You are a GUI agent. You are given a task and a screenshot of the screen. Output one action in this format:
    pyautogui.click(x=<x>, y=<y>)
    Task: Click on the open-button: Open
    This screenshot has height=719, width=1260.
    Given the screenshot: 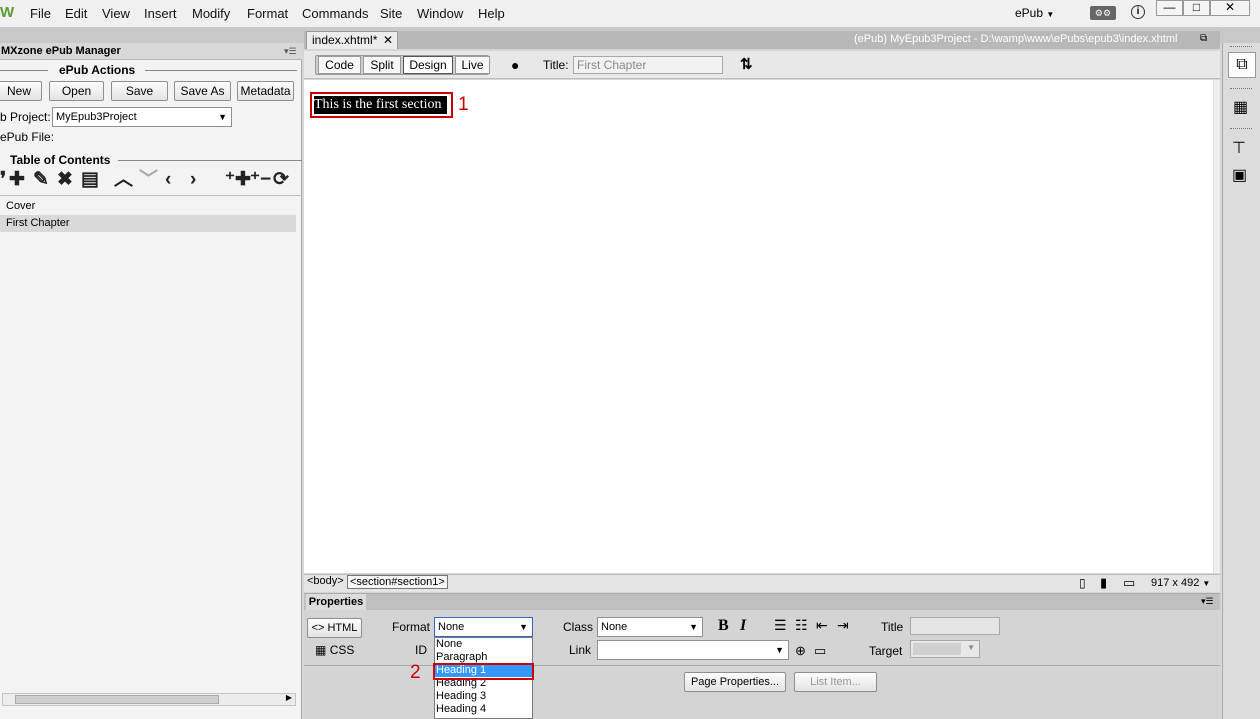 What is the action you would take?
    pyautogui.click(x=76, y=91)
    